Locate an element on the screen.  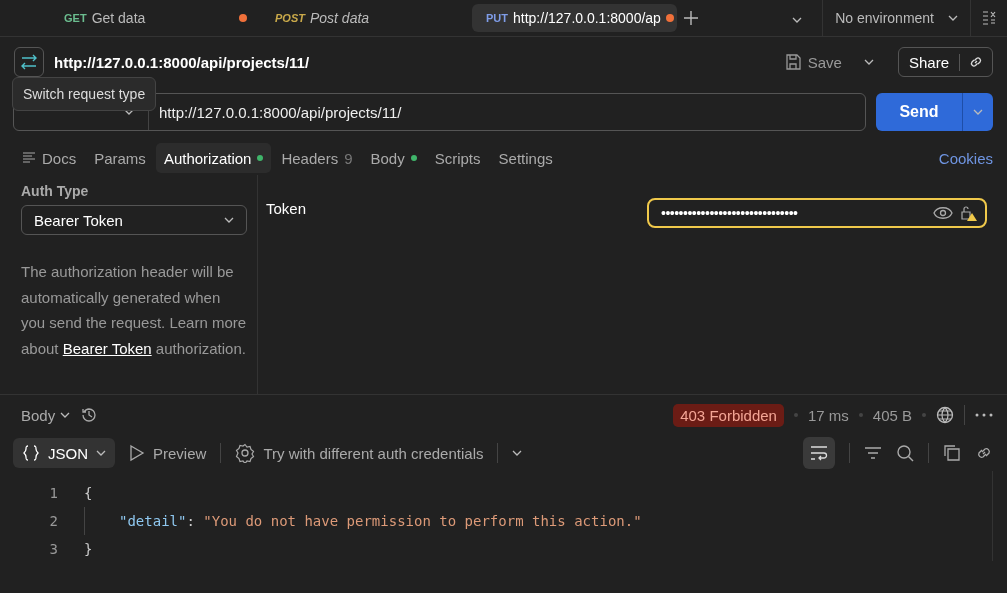
section-tab: Body is located at coordinates (393, 158).